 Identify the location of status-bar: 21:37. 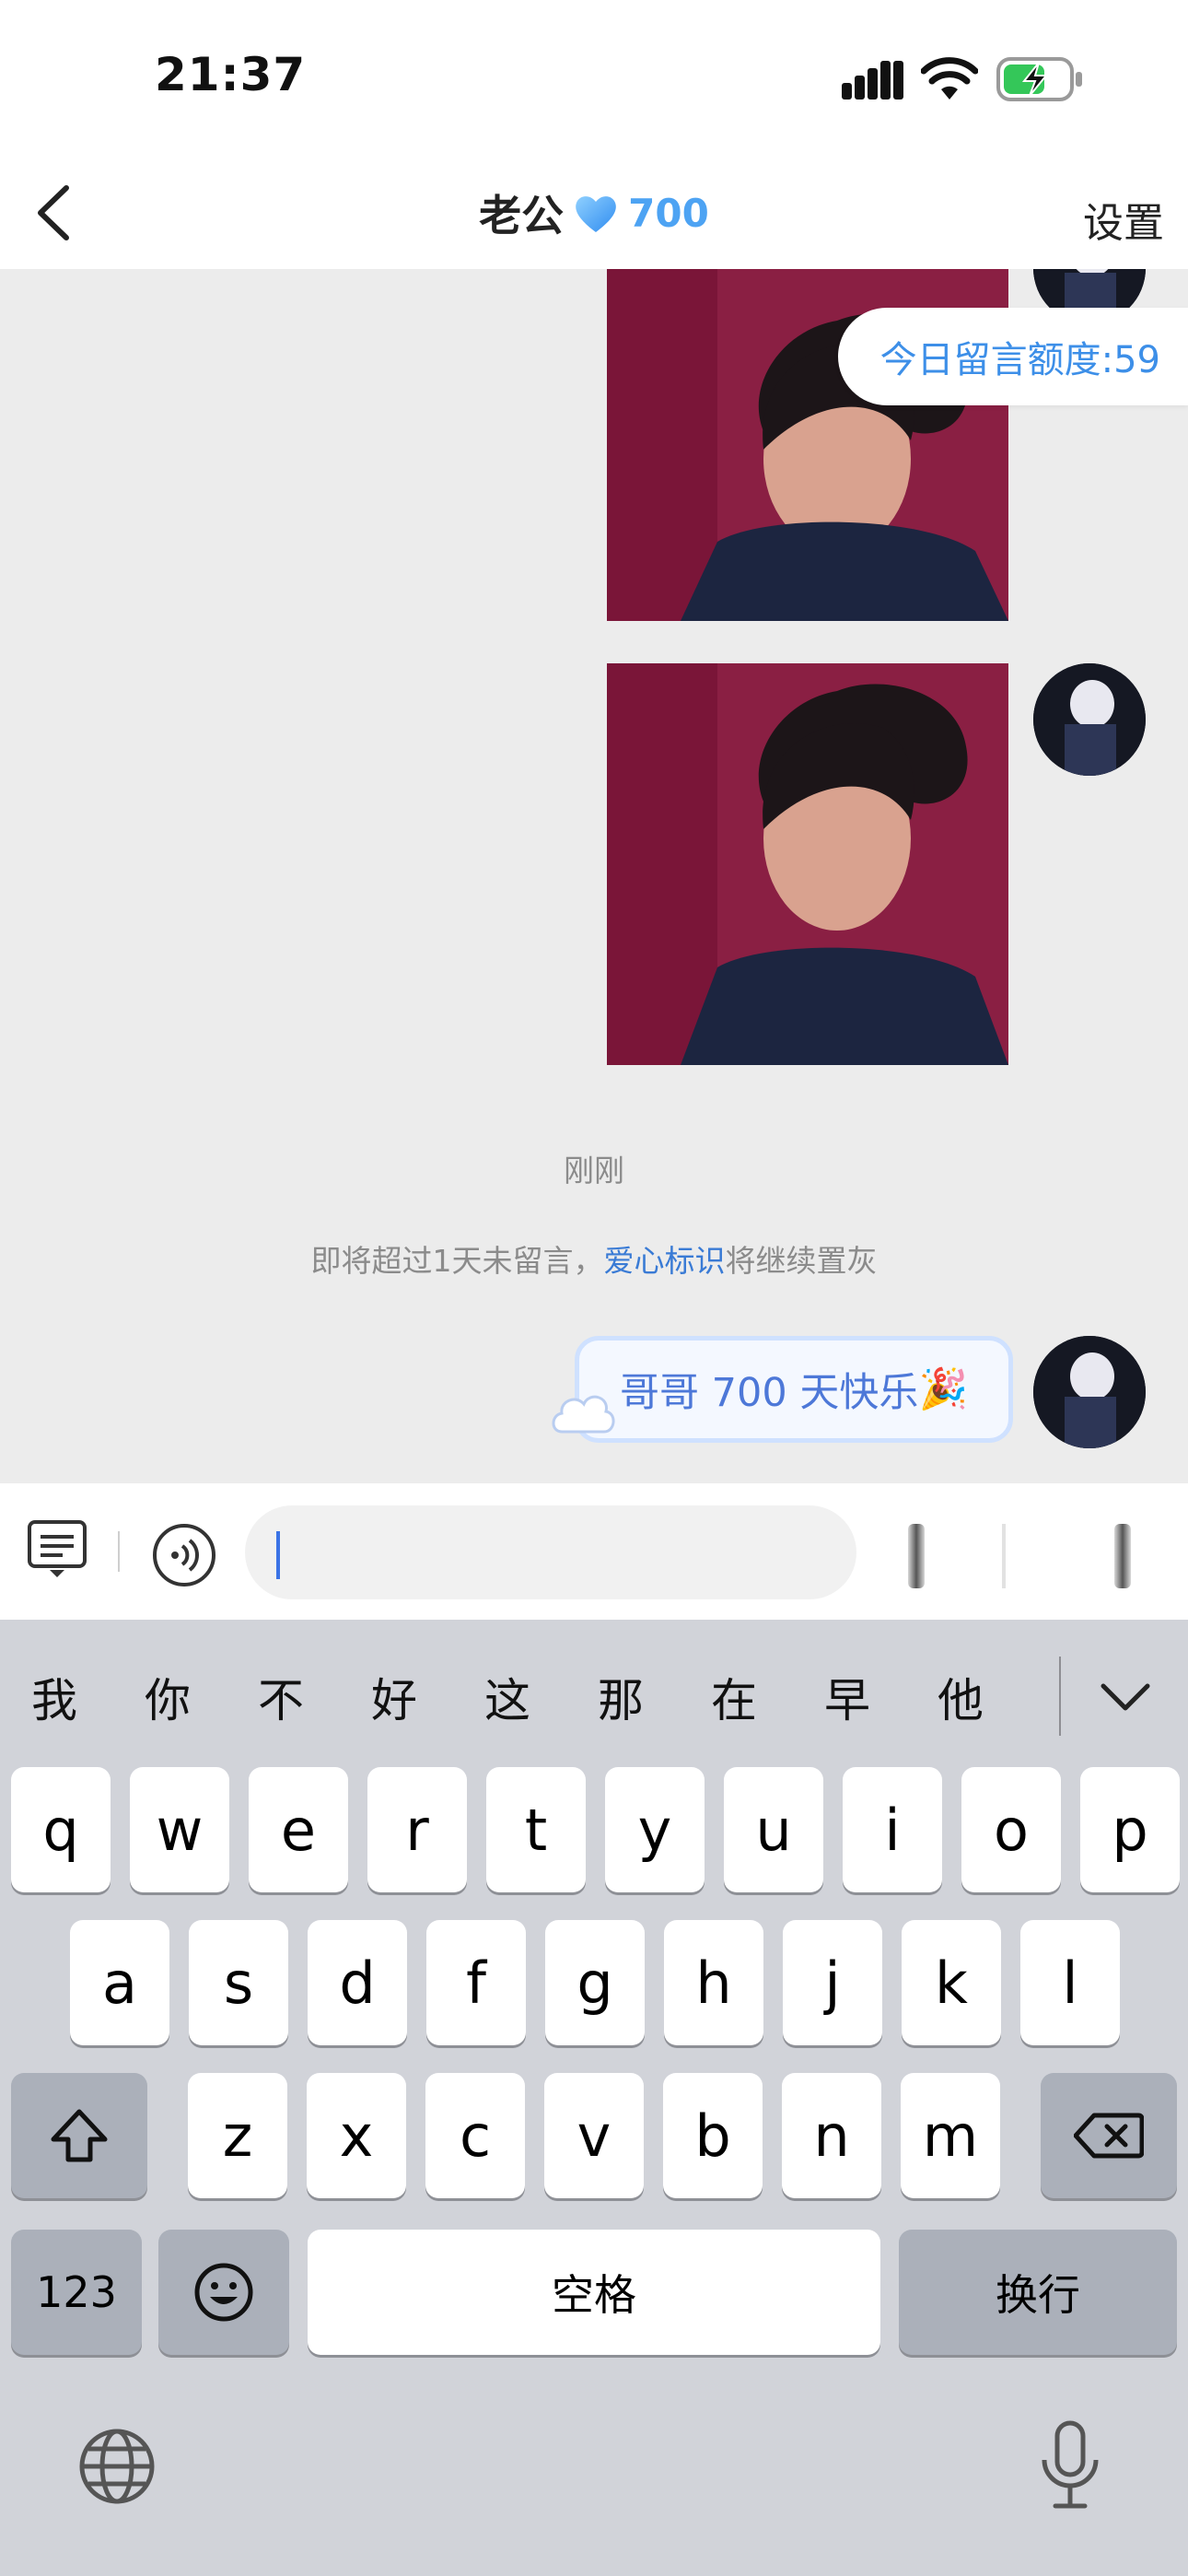
(594, 78).